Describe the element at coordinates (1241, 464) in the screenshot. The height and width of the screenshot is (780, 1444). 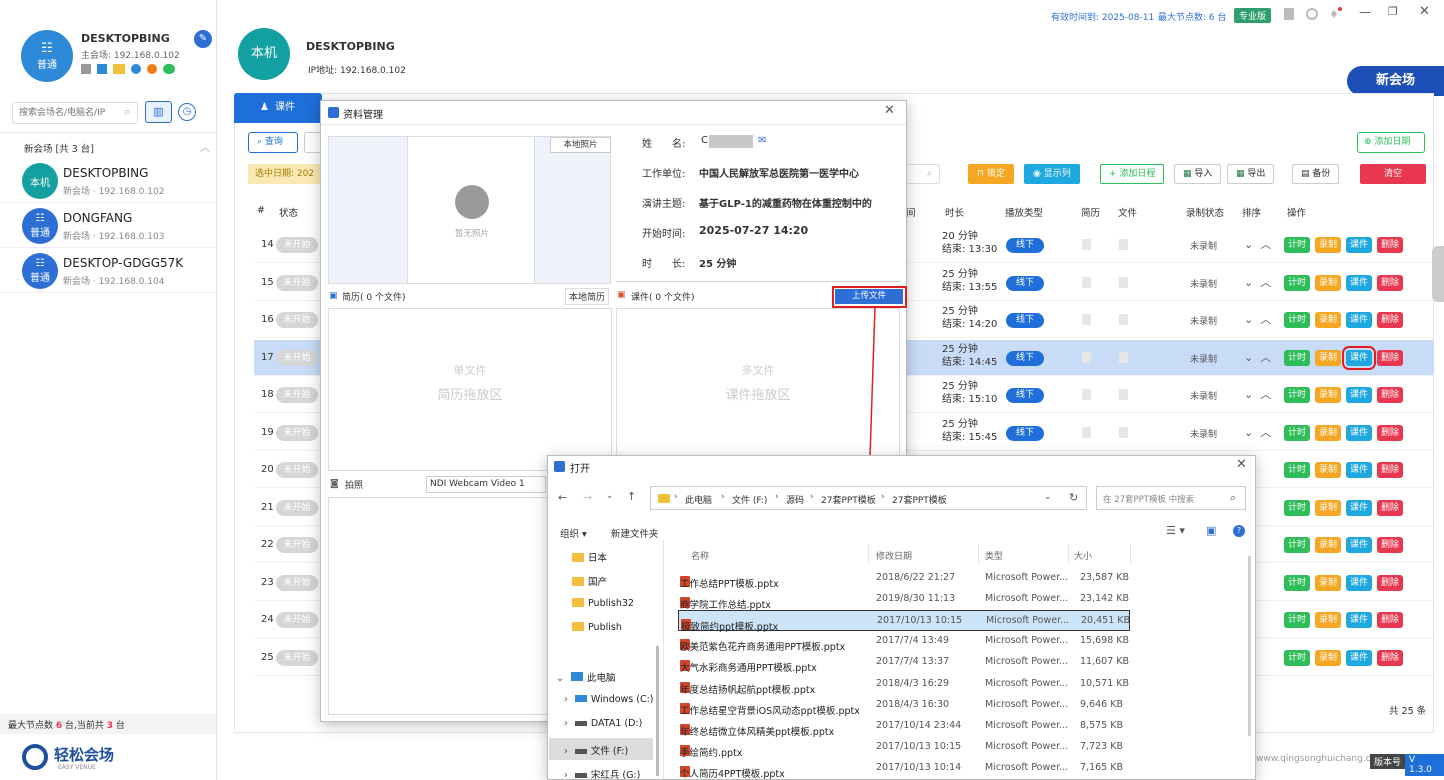
I see `close-icon: ✕` at that location.